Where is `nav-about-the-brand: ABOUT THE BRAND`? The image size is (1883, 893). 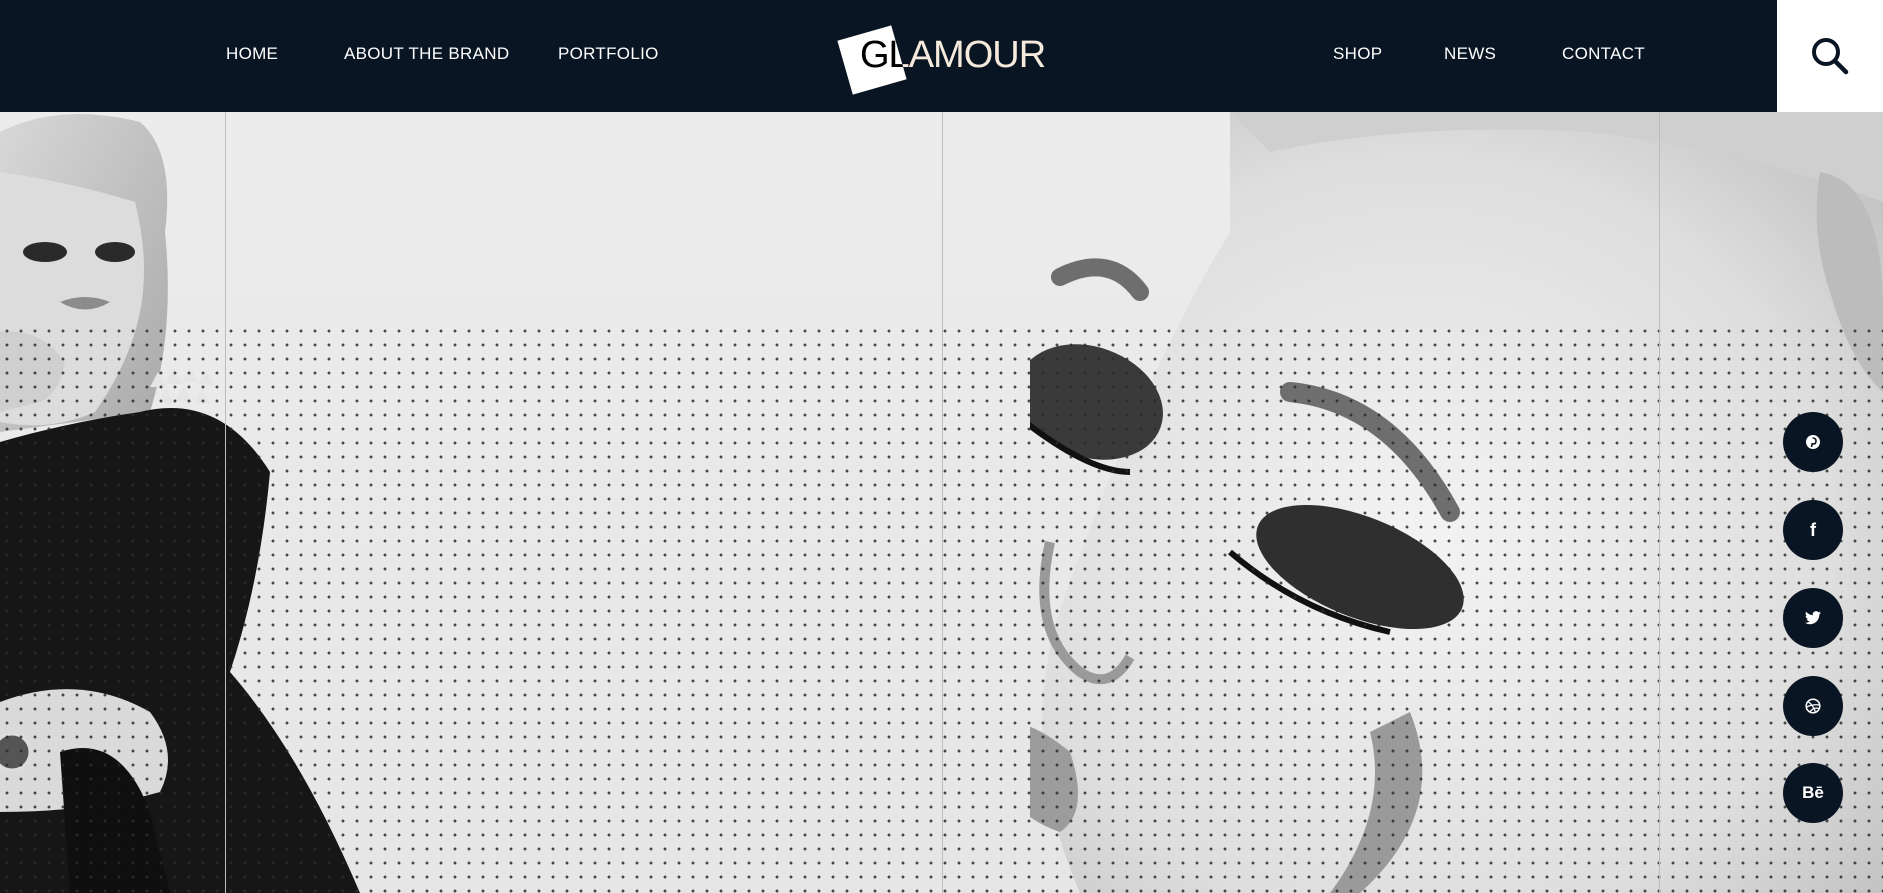 nav-about-the-brand: ABOUT THE BRAND is located at coordinates (426, 54).